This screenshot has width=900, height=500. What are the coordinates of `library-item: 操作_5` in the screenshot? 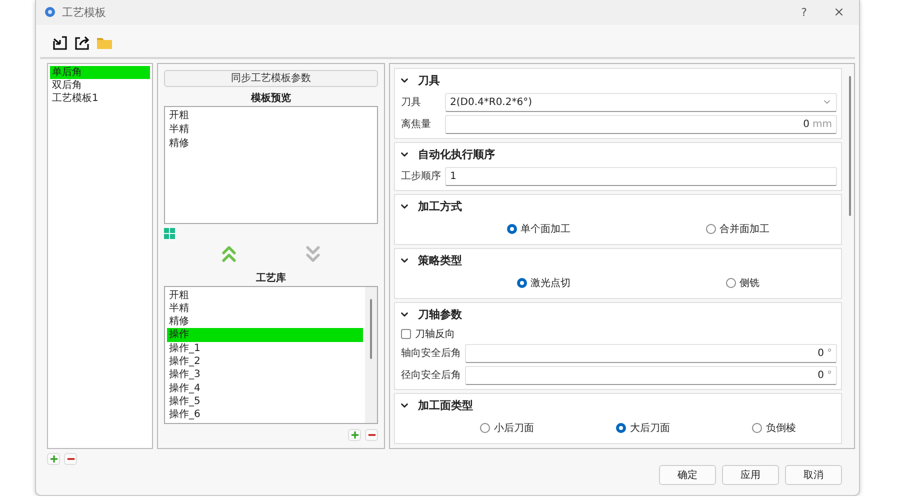 It's located at (265, 401).